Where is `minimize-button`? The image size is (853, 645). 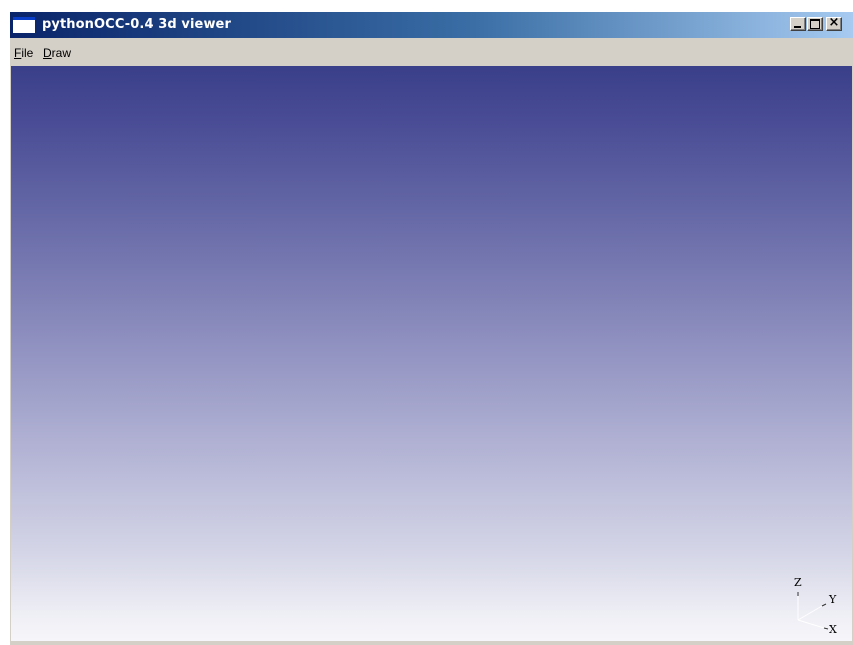
minimize-button is located at coordinates (798, 24).